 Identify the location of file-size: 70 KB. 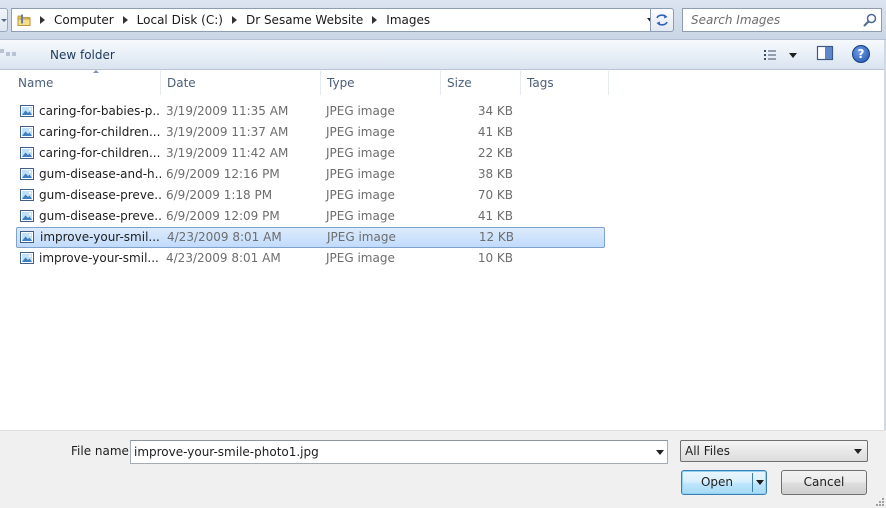
(495, 195).